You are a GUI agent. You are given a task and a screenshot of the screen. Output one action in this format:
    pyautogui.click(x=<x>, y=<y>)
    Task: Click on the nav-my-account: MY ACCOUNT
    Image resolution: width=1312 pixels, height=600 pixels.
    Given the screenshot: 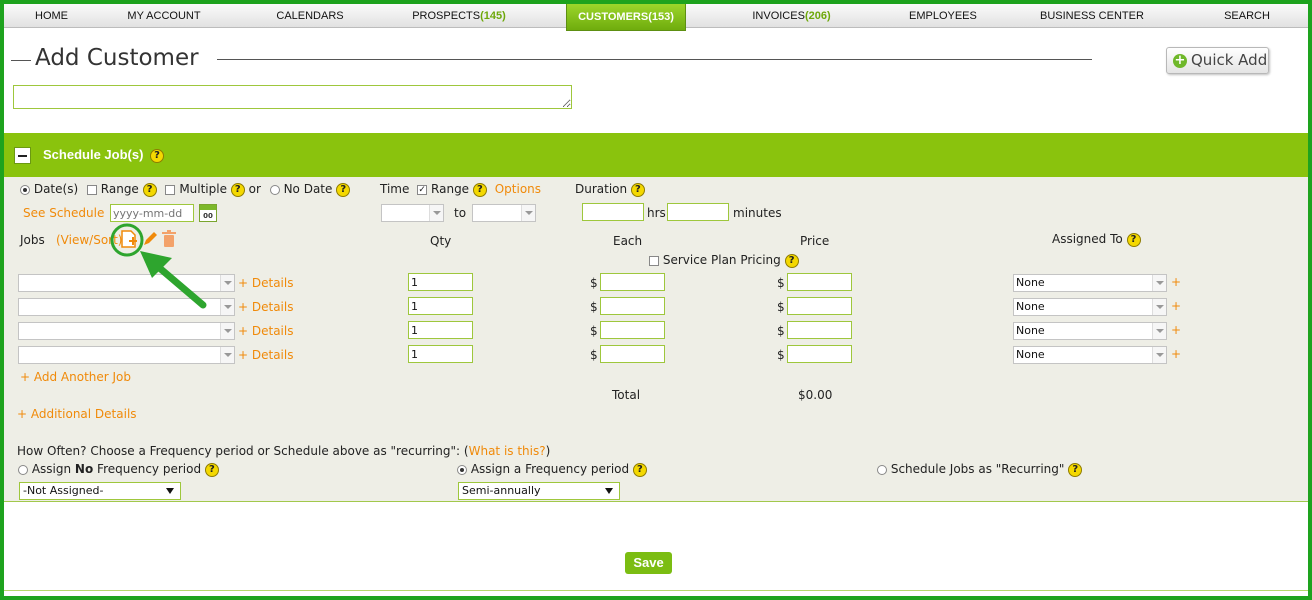 What is the action you would take?
    pyautogui.click(x=164, y=16)
    